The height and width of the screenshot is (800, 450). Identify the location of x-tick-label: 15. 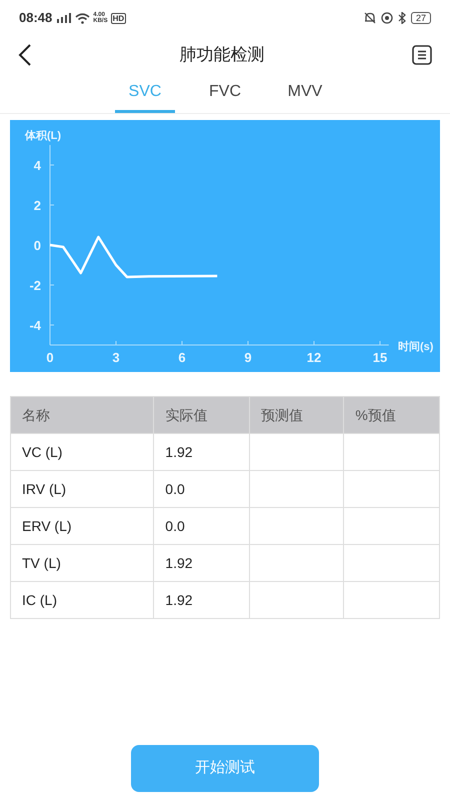
(380, 357).